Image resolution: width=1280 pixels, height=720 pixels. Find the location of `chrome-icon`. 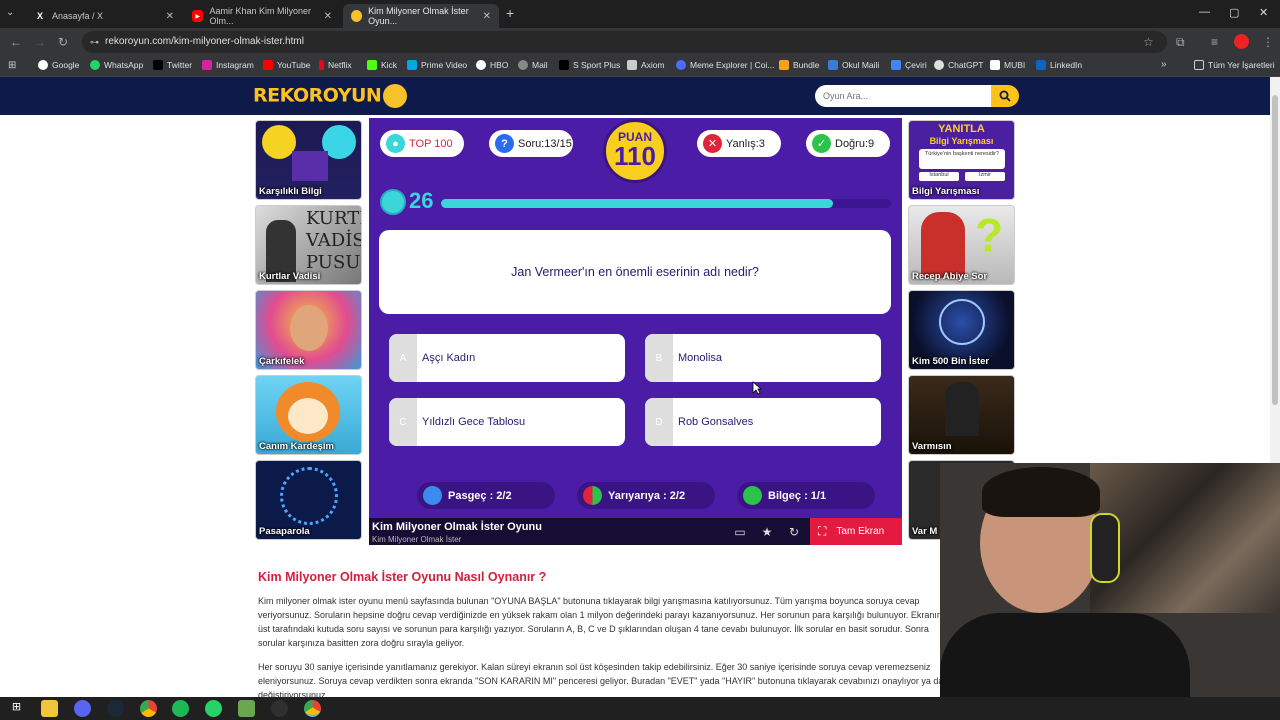

chrome-icon is located at coordinates (148, 708).